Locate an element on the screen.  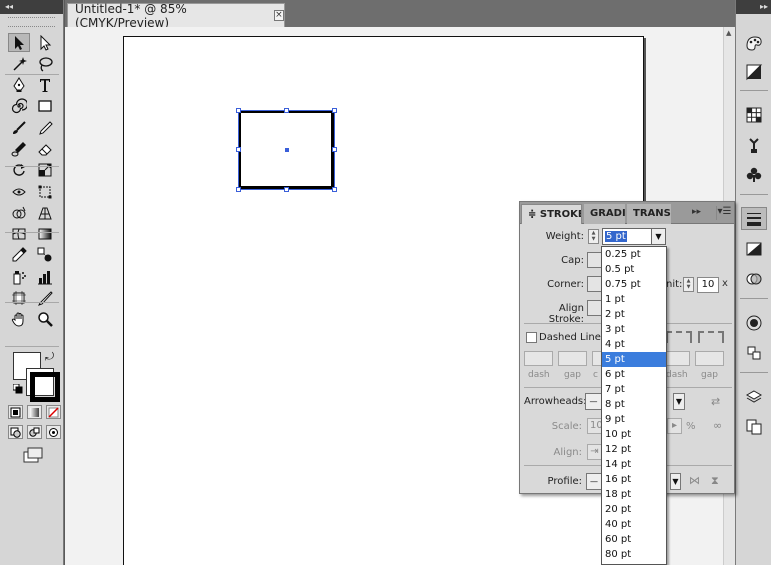
none-button is located at coordinates (53, 412).